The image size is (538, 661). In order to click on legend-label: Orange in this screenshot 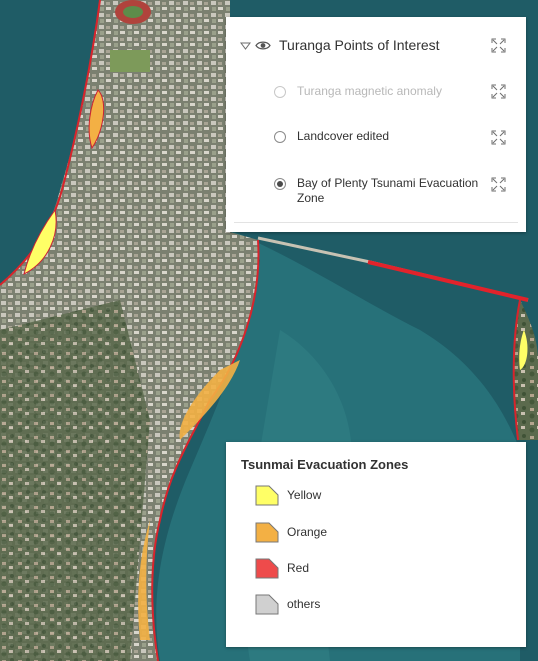, I will do `click(307, 532)`.